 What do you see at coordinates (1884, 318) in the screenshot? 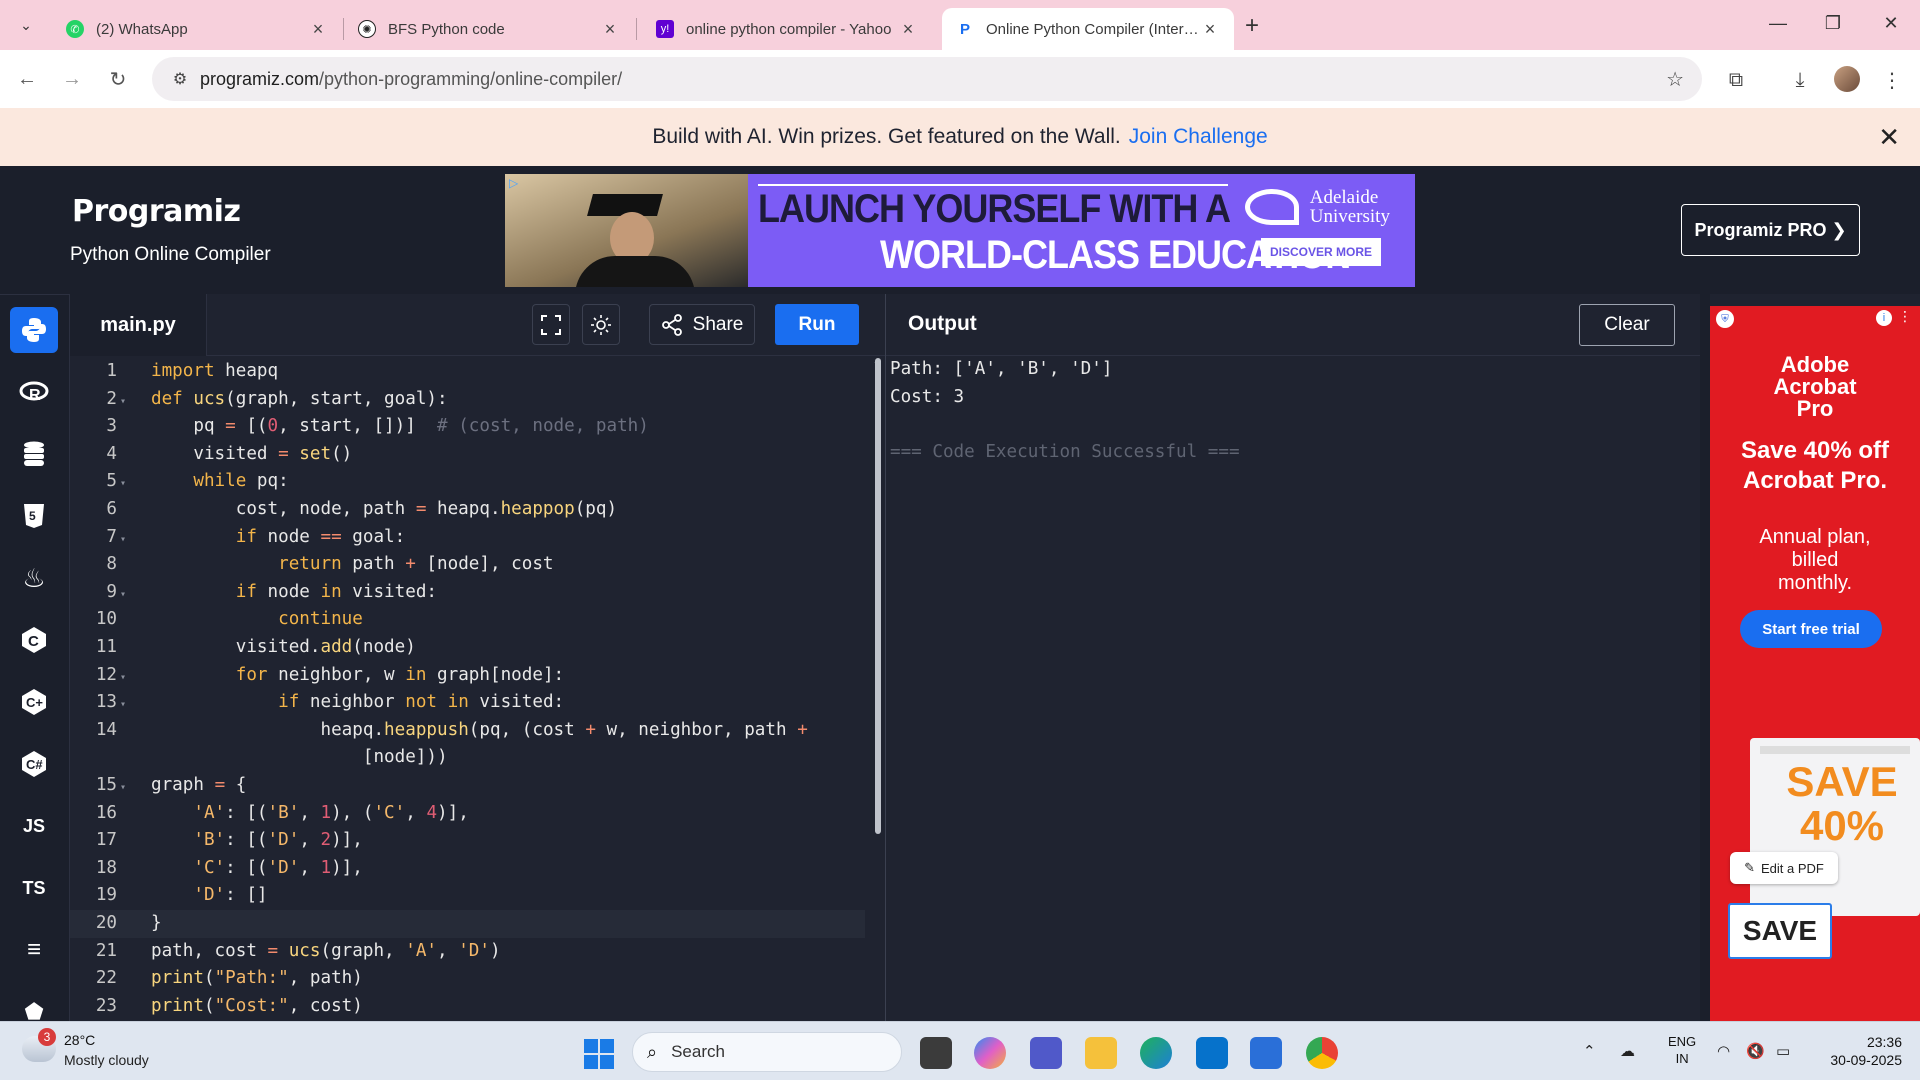
I see `ad-info-icon: i` at bounding box center [1884, 318].